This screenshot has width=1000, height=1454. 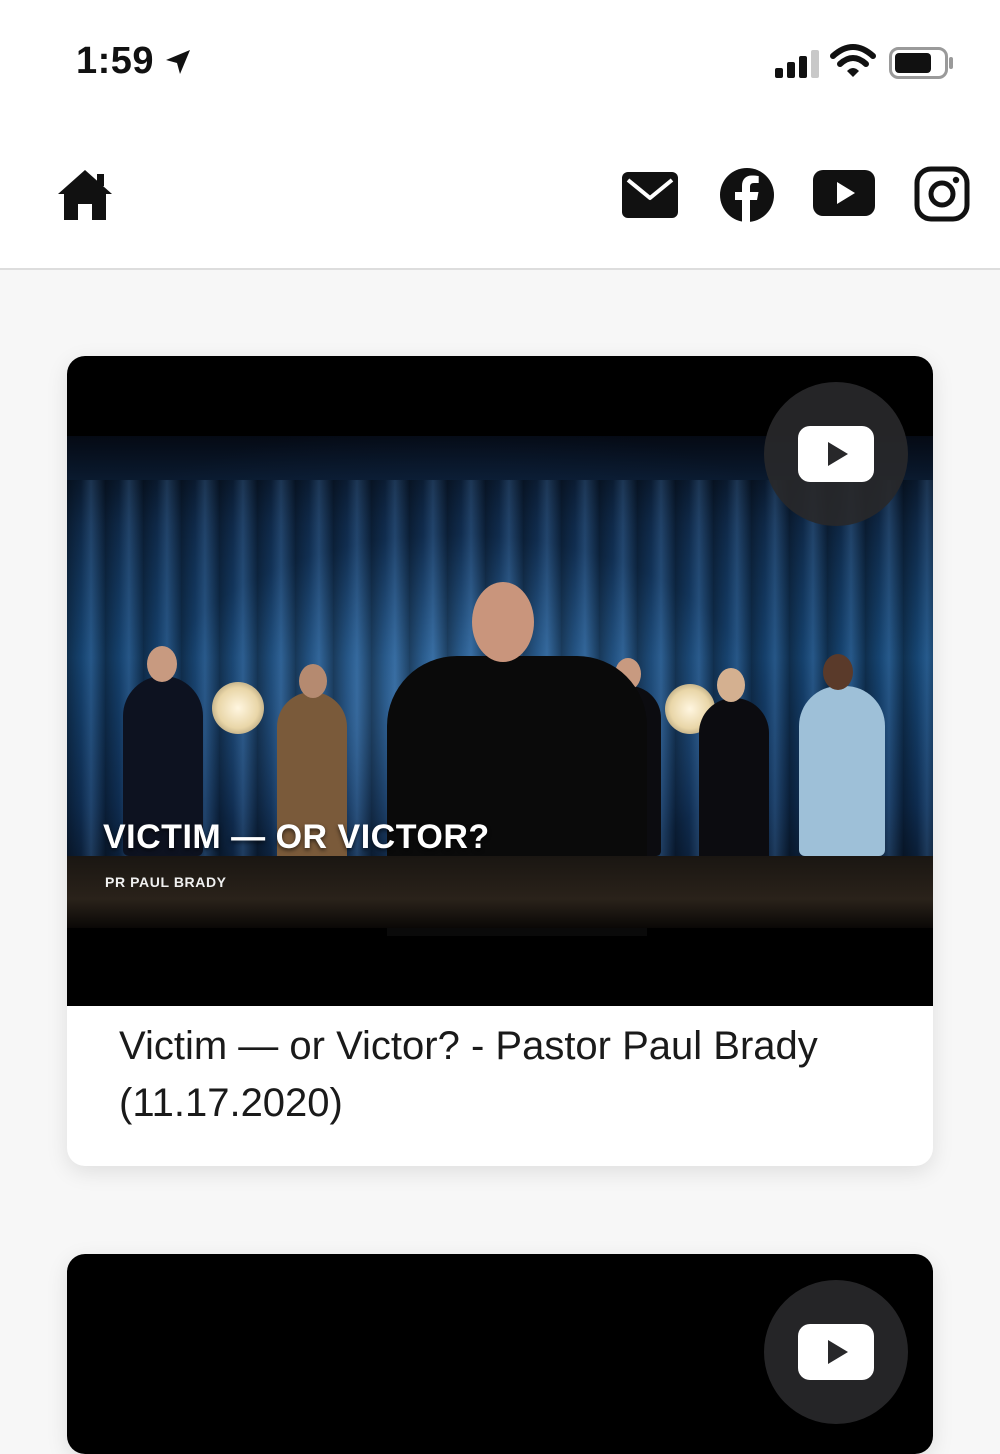 What do you see at coordinates (921, 63) in the screenshot?
I see `battery-icon` at bounding box center [921, 63].